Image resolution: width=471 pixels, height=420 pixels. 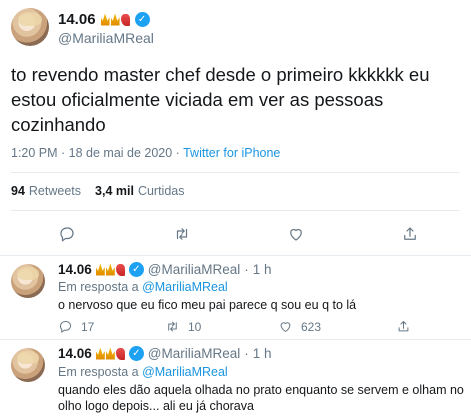 I want to click on retweets-stat: 94 Retweets, so click(x=46, y=191).